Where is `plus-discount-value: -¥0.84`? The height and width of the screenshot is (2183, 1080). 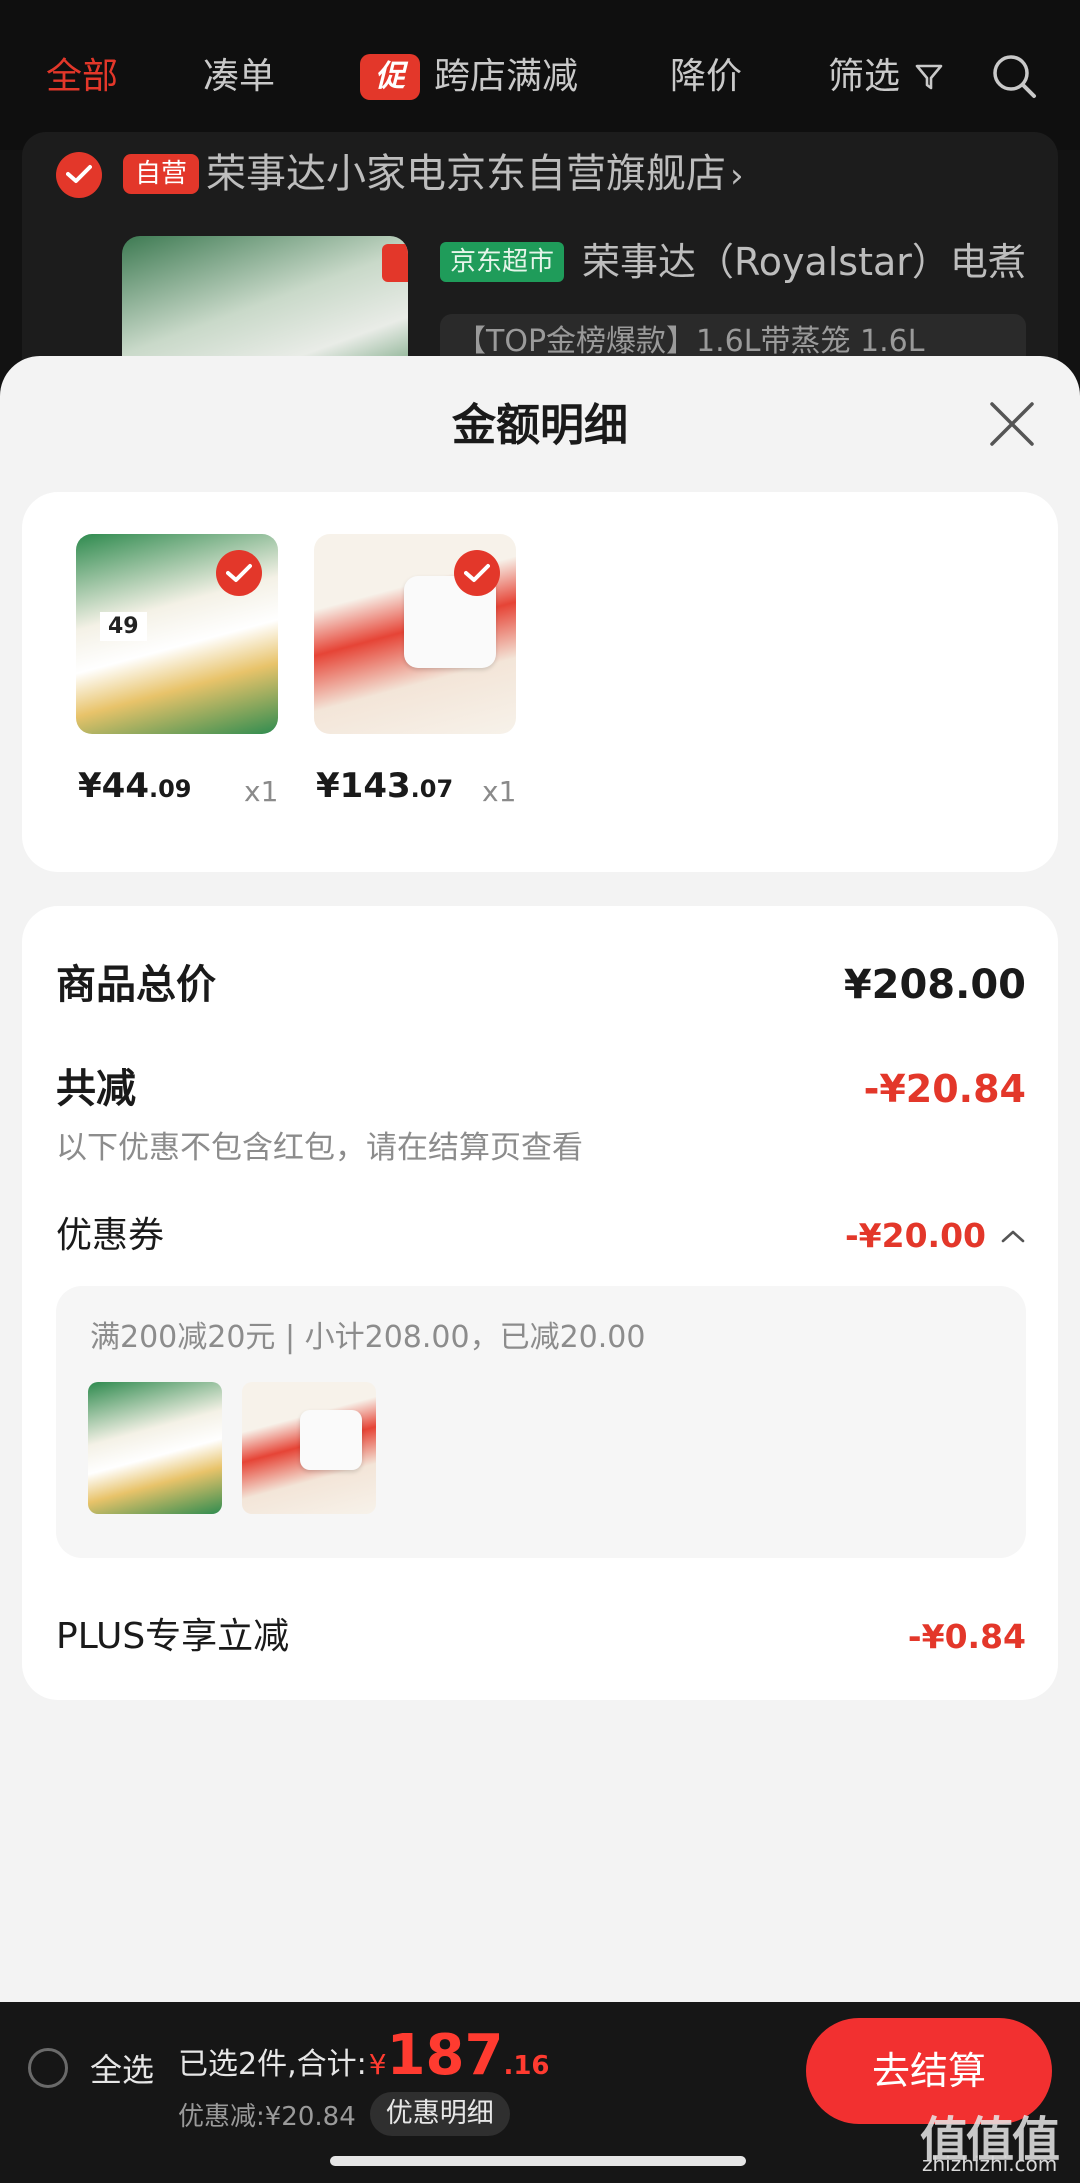 plus-discount-value: -¥0.84 is located at coordinates (966, 1636).